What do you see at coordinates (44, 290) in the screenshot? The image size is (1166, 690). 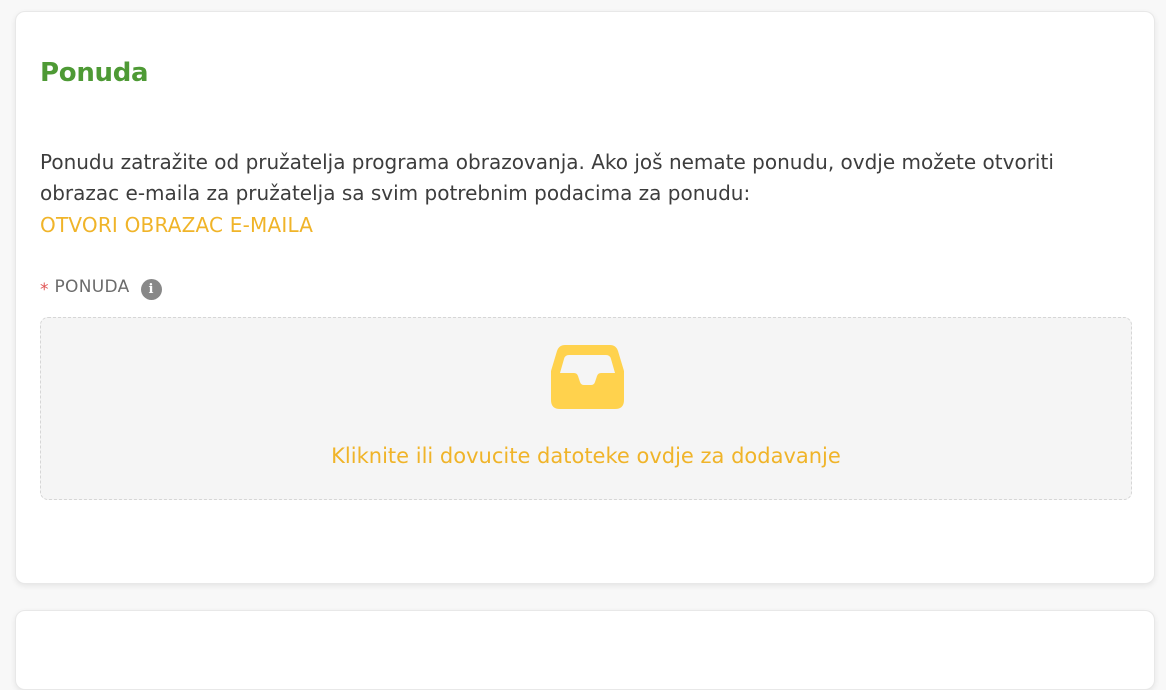 I see `required-marker: *` at bounding box center [44, 290].